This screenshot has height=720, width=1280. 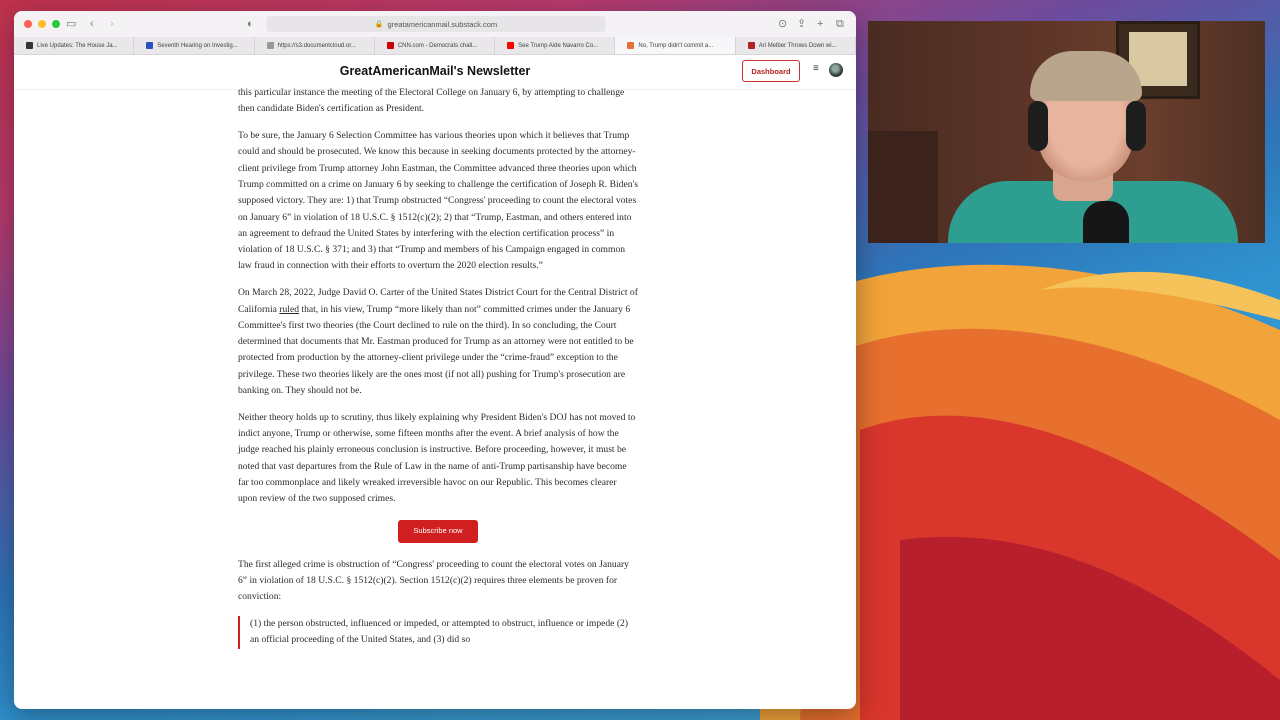 I want to click on webcam-overlay, so click(x=1066, y=132).